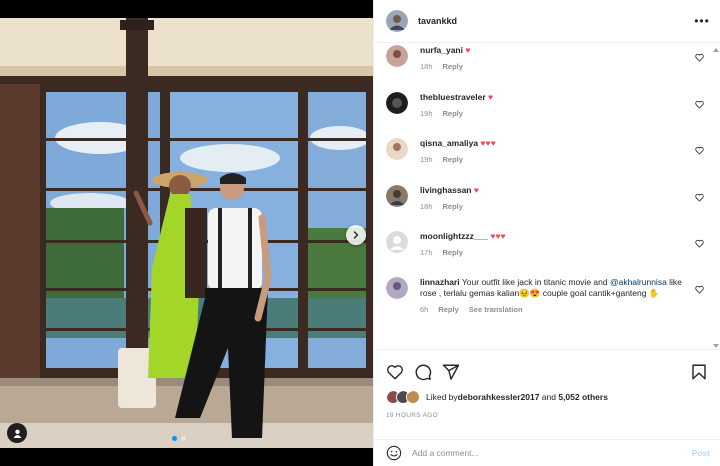  Describe the element at coordinates (556, 21) in the screenshot. I see `author-username: tavankkd` at that location.